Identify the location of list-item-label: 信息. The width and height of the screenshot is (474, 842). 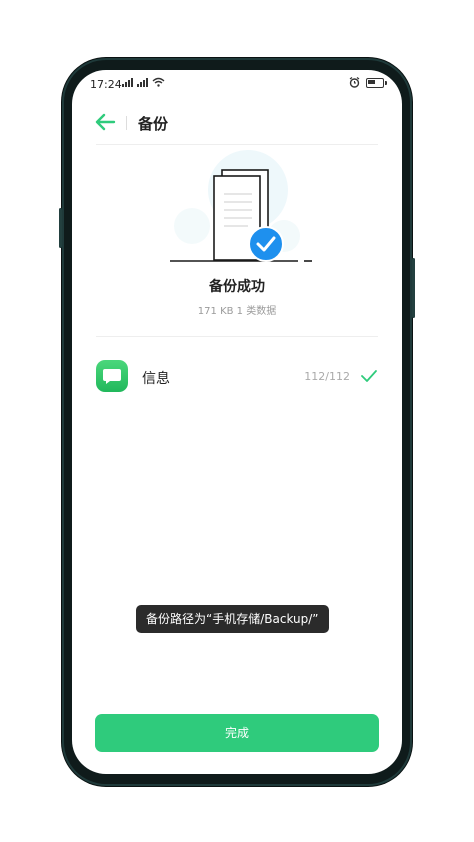
(156, 379).